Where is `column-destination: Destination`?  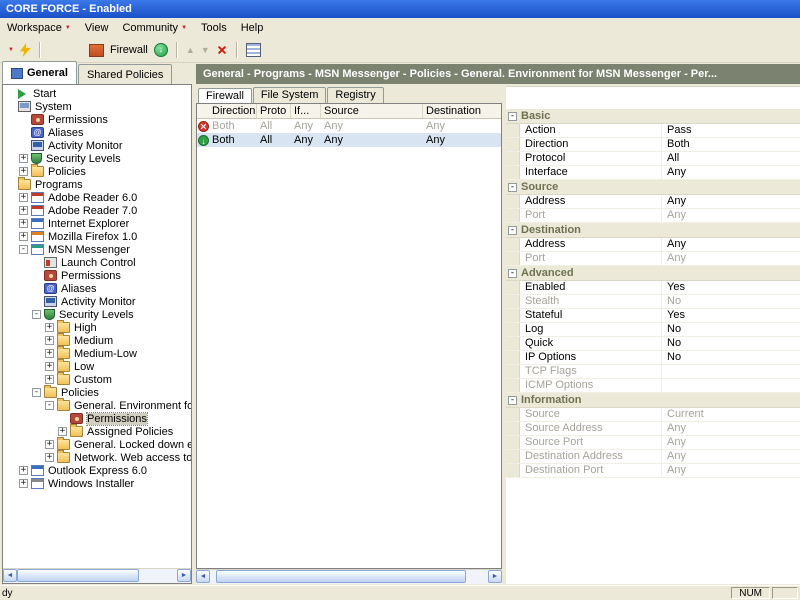
column-destination: Destination is located at coordinates (462, 111).